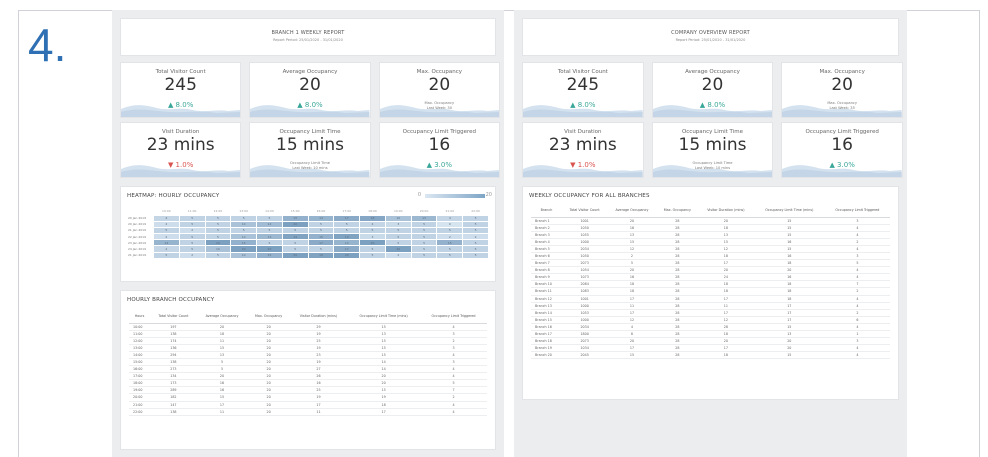 The height and width of the screenshot is (457, 988). I want to click on table-row: Branch 3 1055 13 28 13 15 4, so click(710, 235).